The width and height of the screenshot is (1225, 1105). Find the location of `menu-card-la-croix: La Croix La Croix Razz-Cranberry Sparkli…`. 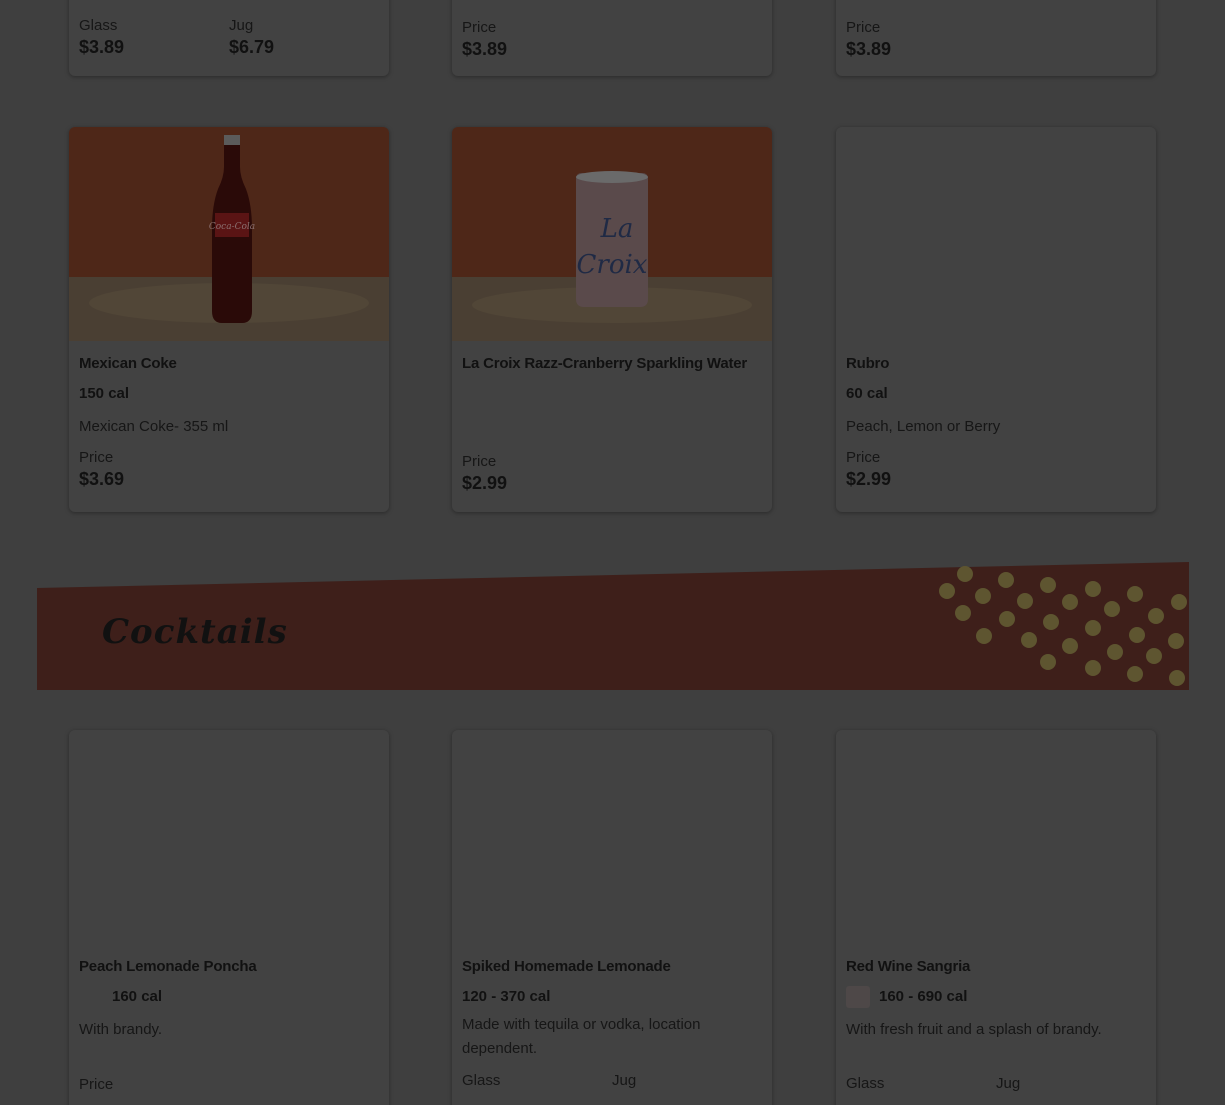

menu-card-la-croix: La Croix La Croix Razz-Cranberry Sparkli… is located at coordinates (612, 319).